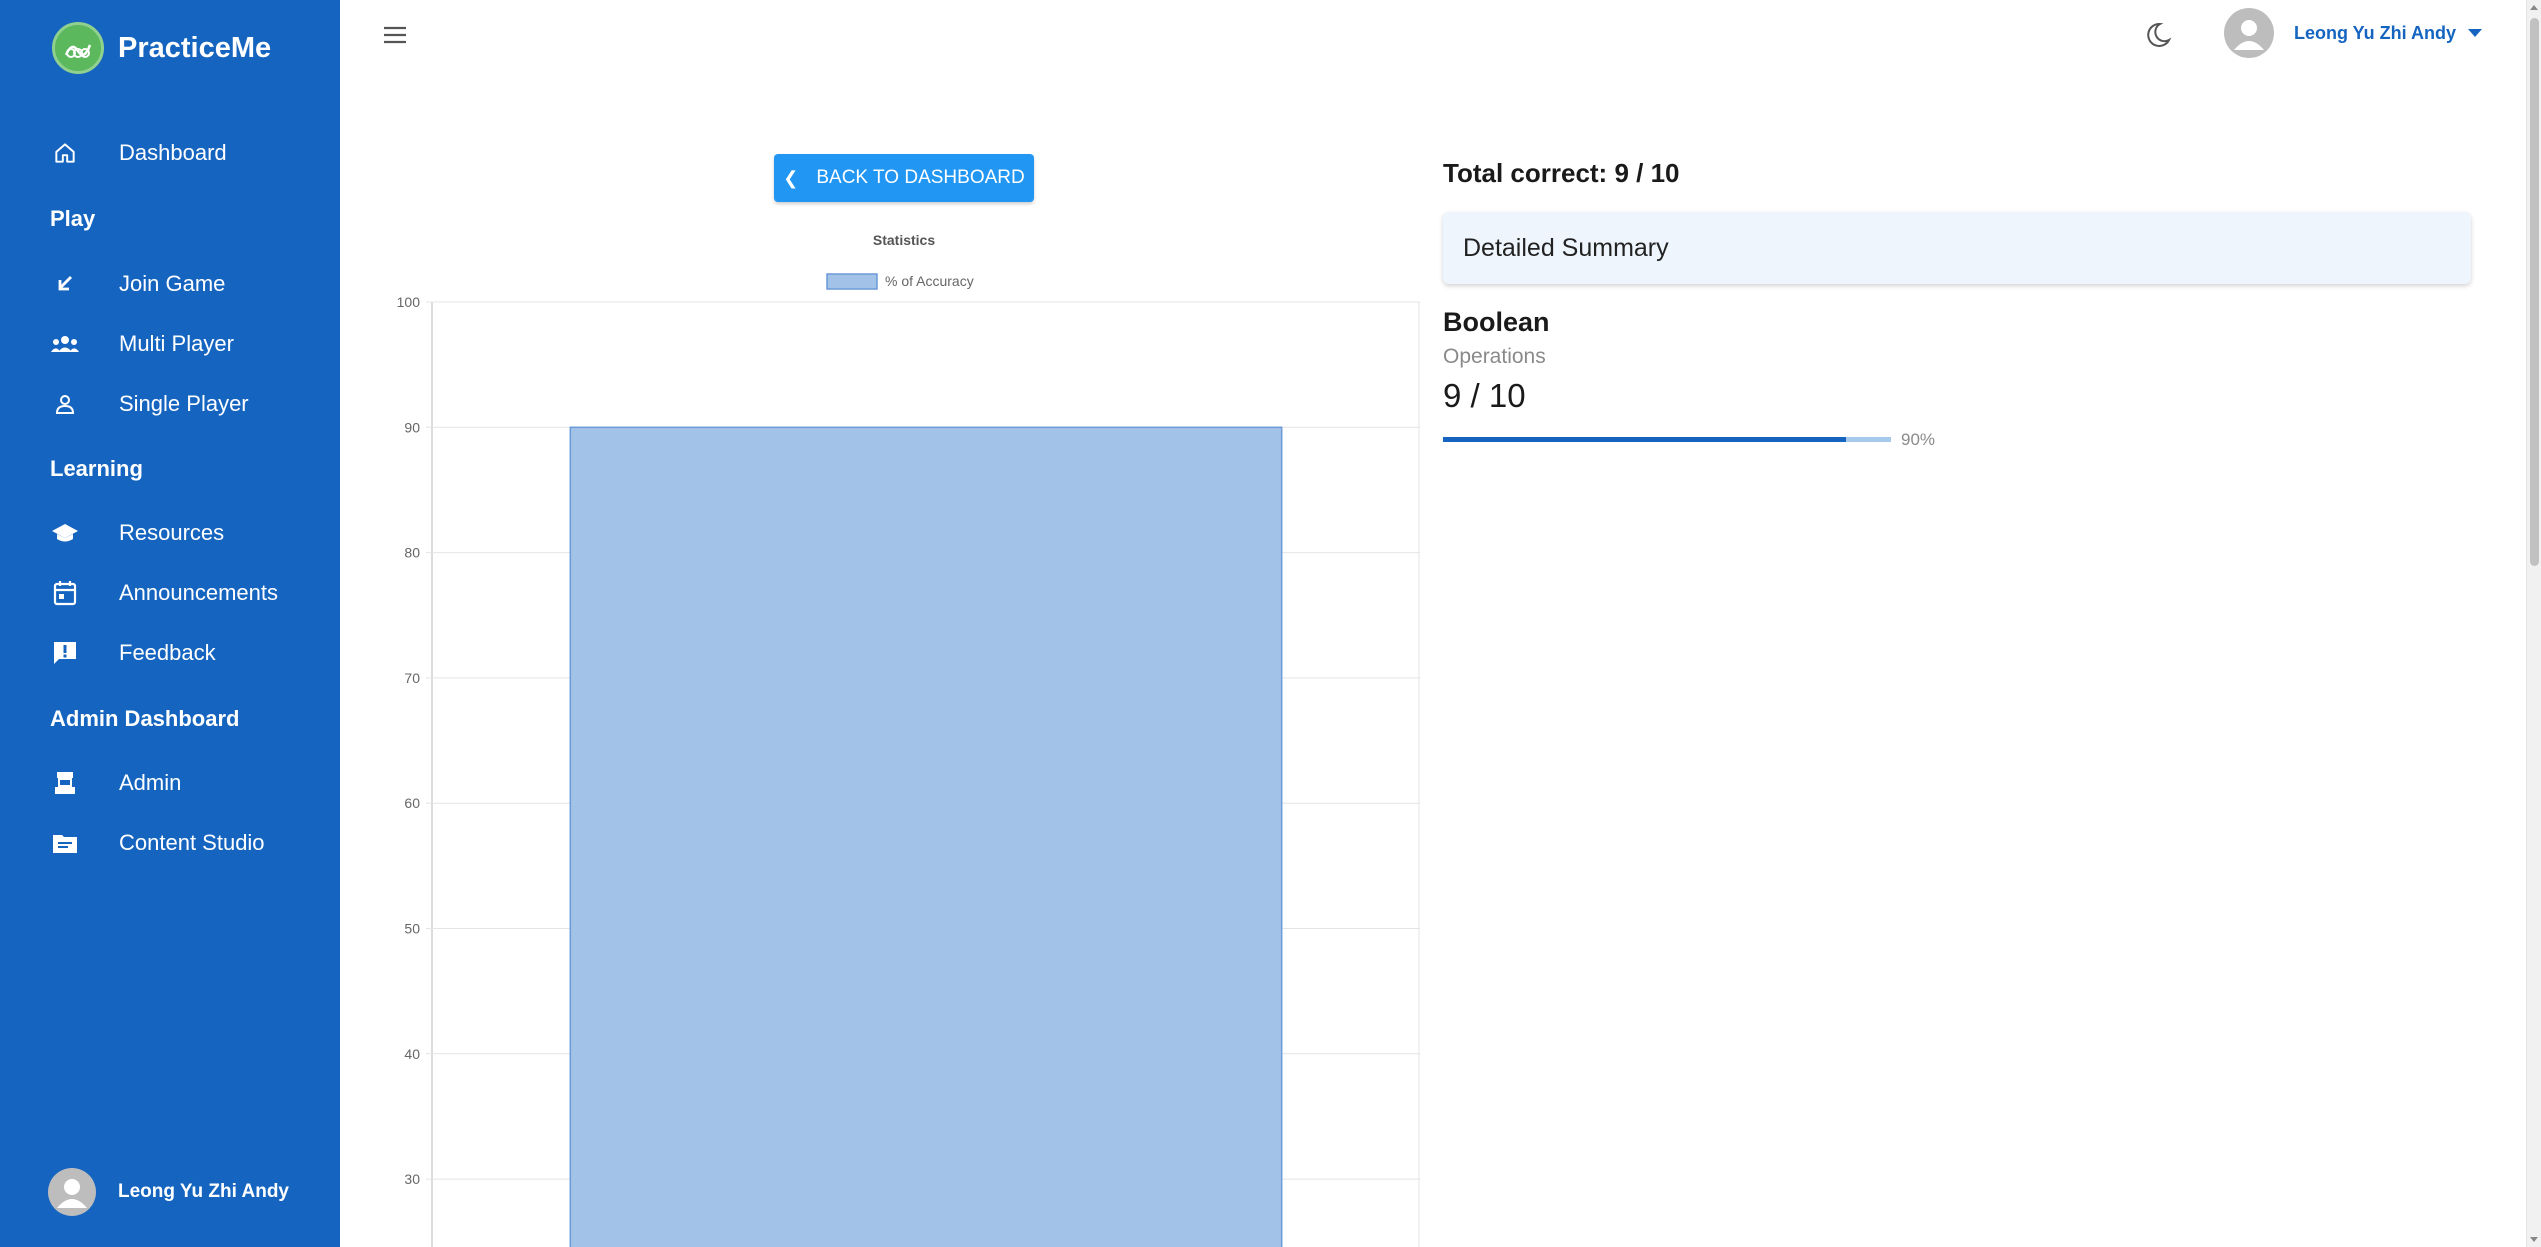  I want to click on scrollbar, so click(2533, 623).